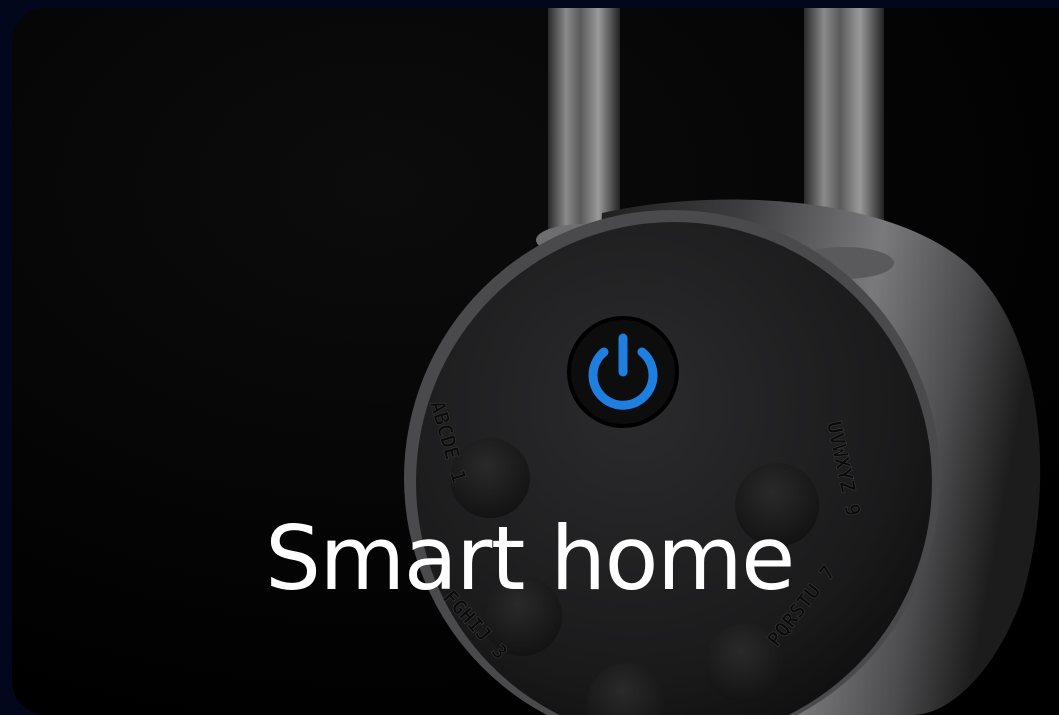 This screenshot has height=715, width=1059. What do you see at coordinates (777, 505) in the screenshot?
I see `keypad-button` at bounding box center [777, 505].